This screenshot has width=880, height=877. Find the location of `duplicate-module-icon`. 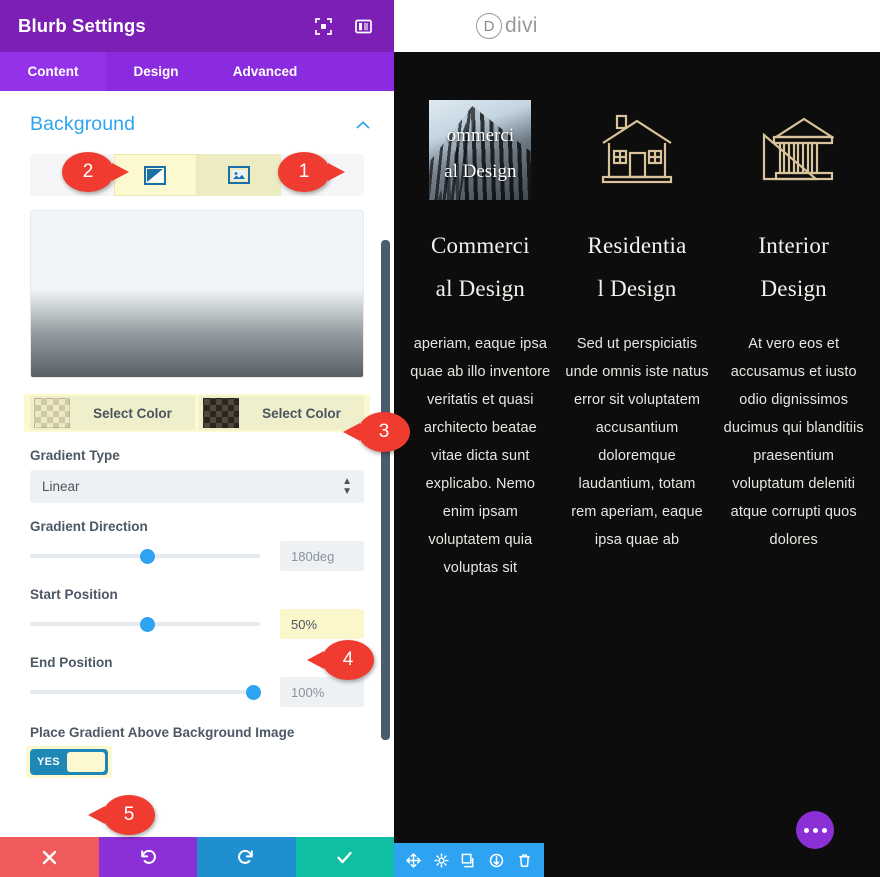

duplicate-module-icon is located at coordinates (468, 860).